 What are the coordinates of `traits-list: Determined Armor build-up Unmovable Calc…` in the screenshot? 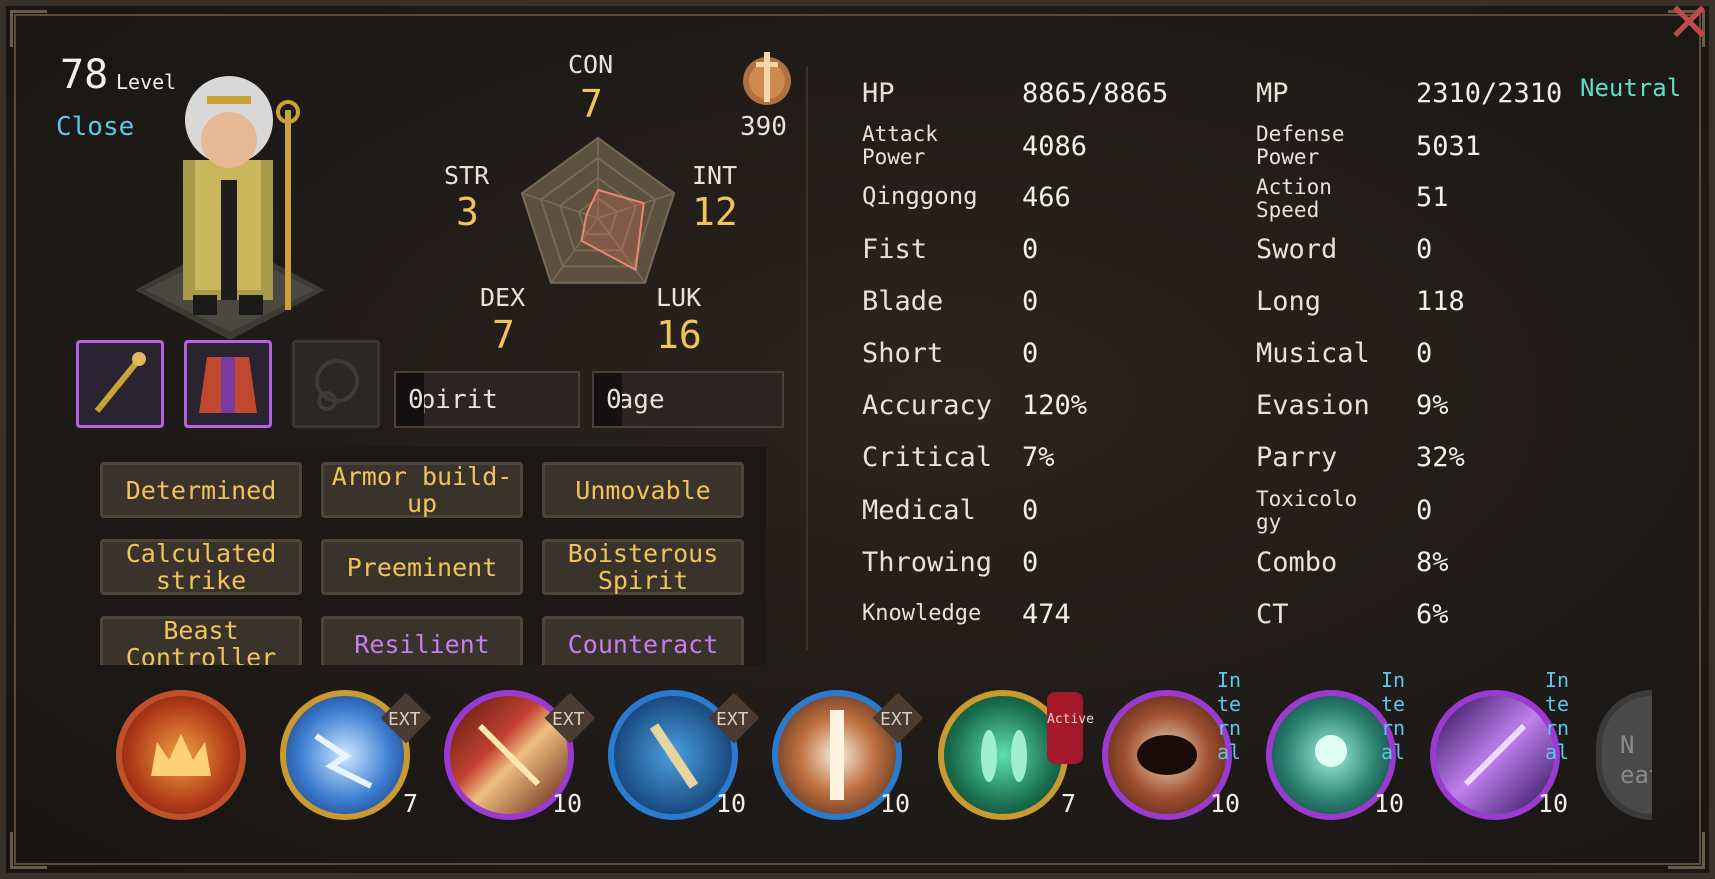 It's located at (426, 556).